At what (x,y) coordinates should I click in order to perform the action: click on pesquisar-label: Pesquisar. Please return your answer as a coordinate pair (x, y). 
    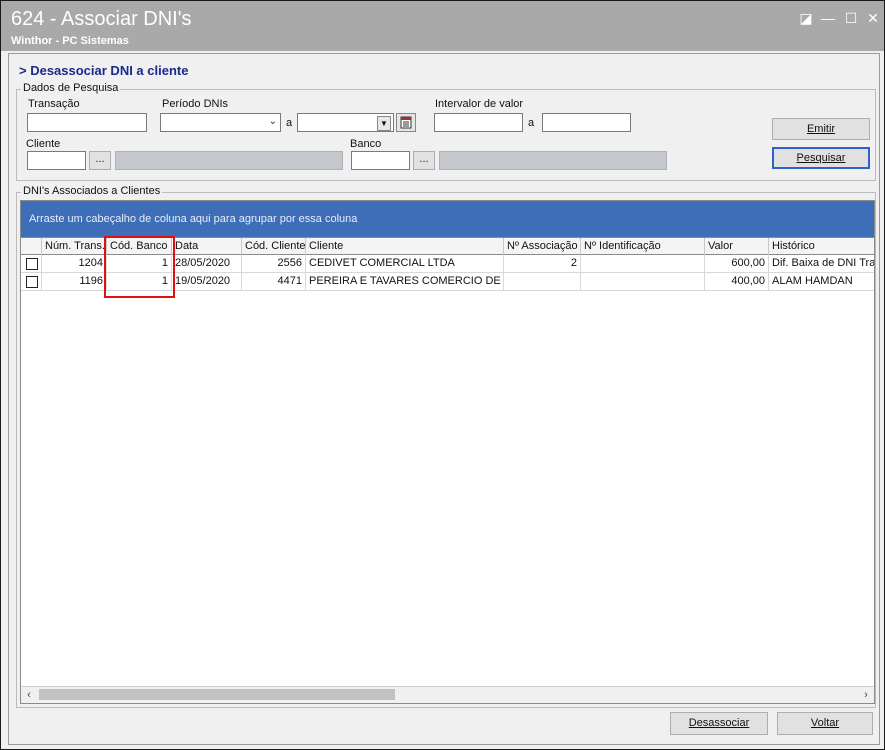
    Looking at the image, I should click on (821, 158).